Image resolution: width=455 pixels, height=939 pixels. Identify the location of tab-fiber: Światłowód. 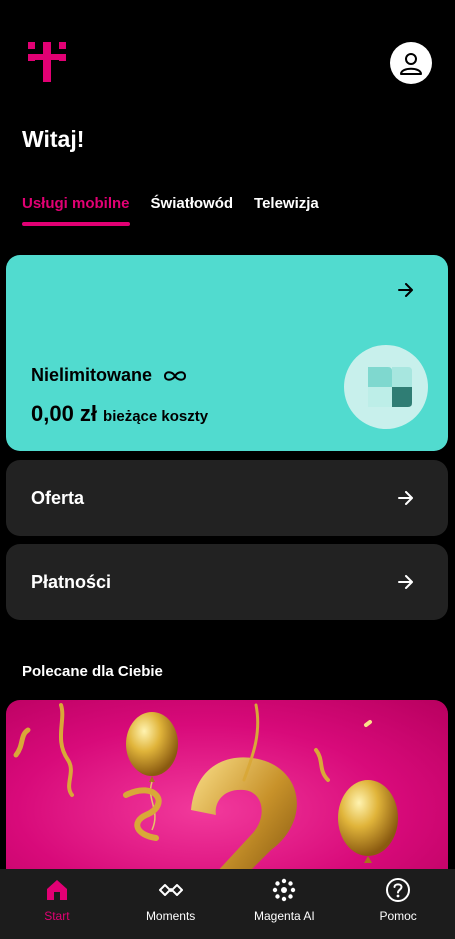
(192, 210).